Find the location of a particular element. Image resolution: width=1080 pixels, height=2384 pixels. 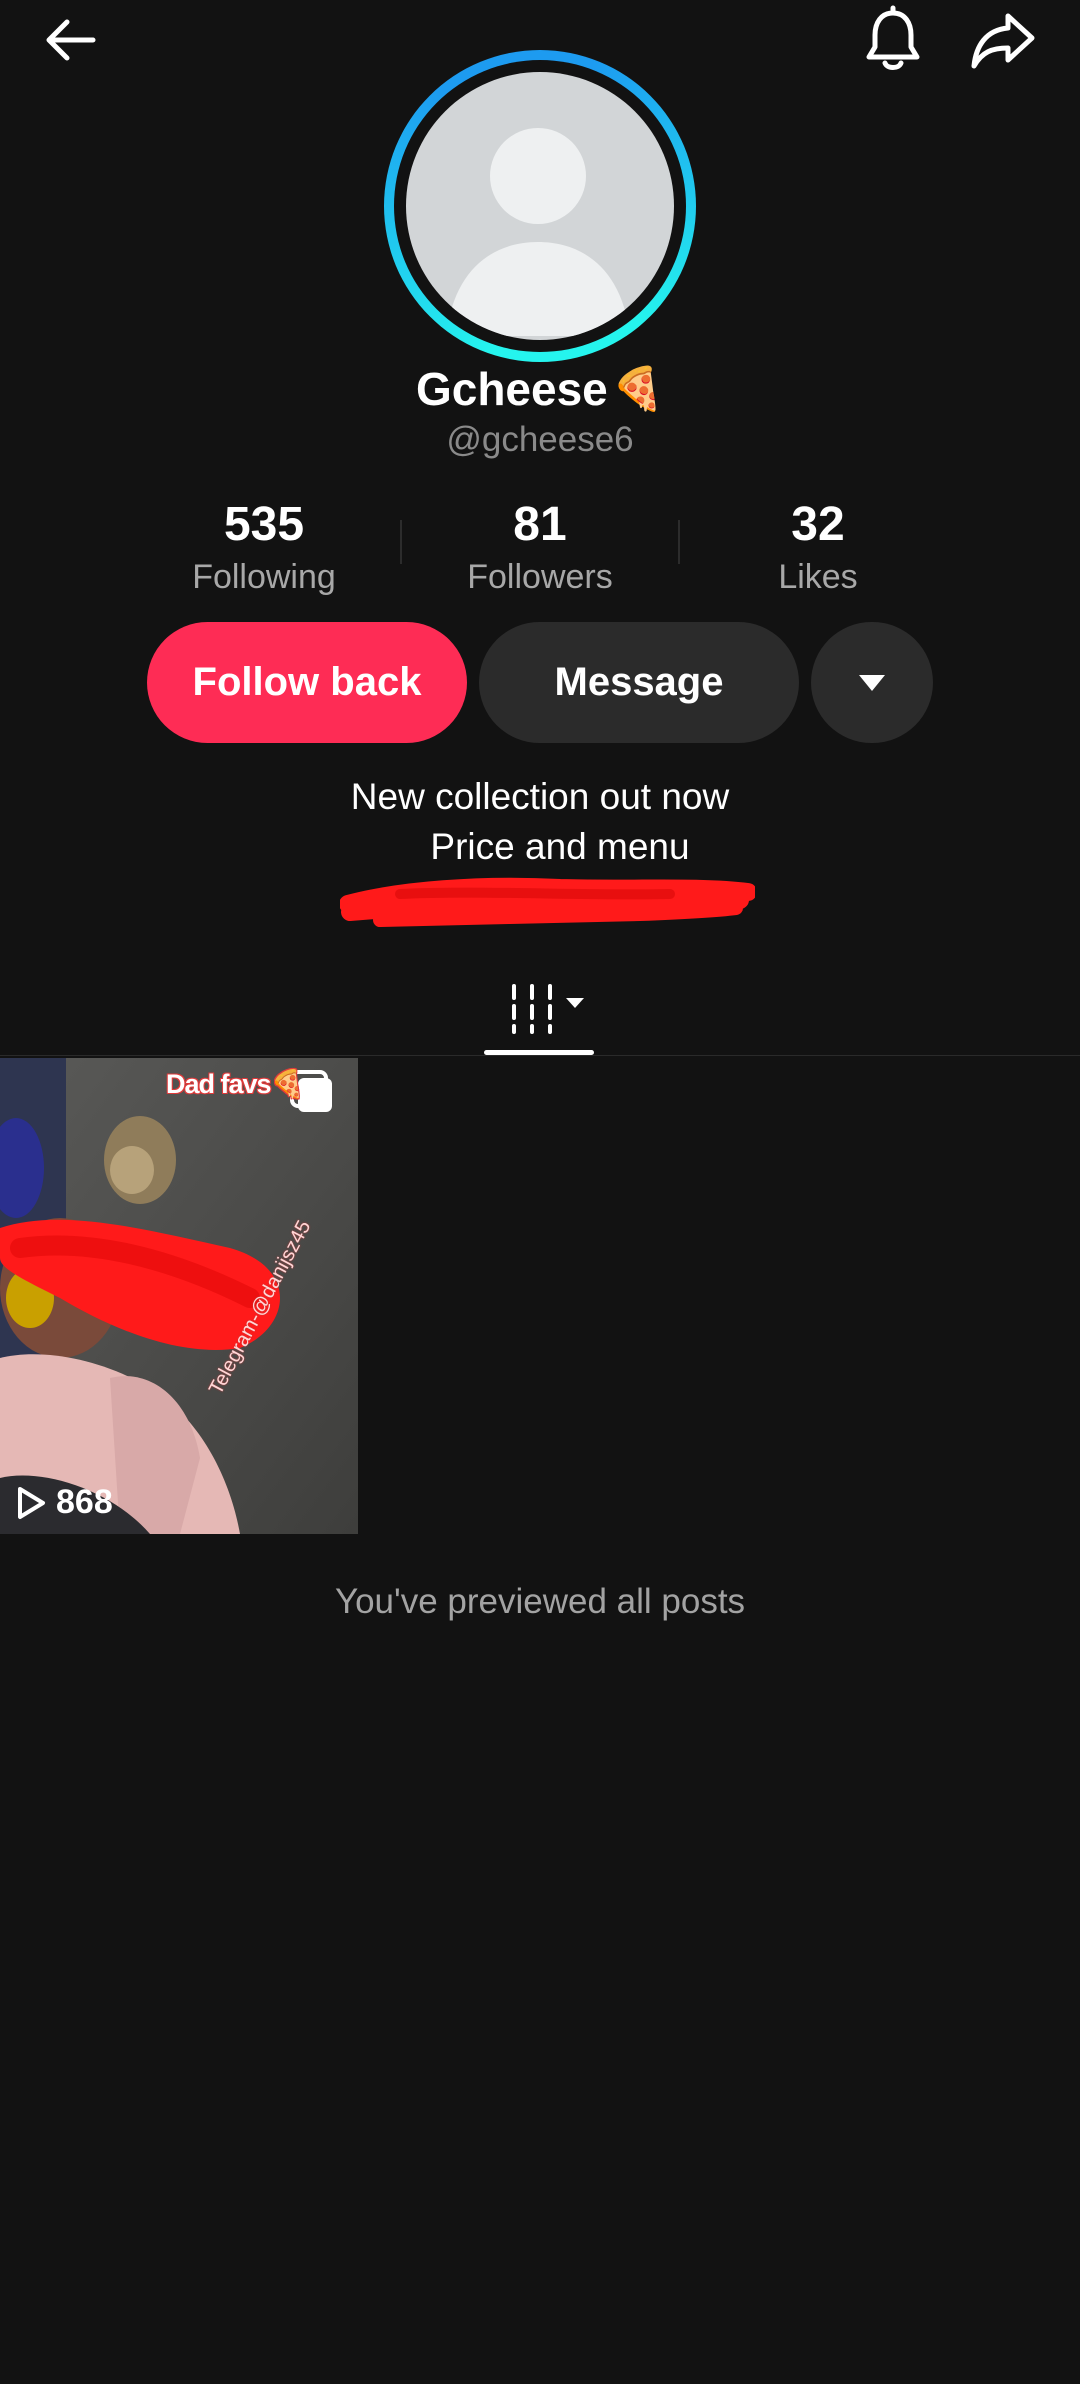

bell-icon is located at coordinates (893, 37).